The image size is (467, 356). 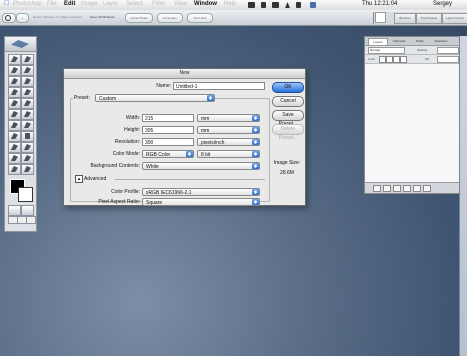 What do you see at coordinates (14, 169) in the screenshot?
I see `hand-tool-icon` at bounding box center [14, 169].